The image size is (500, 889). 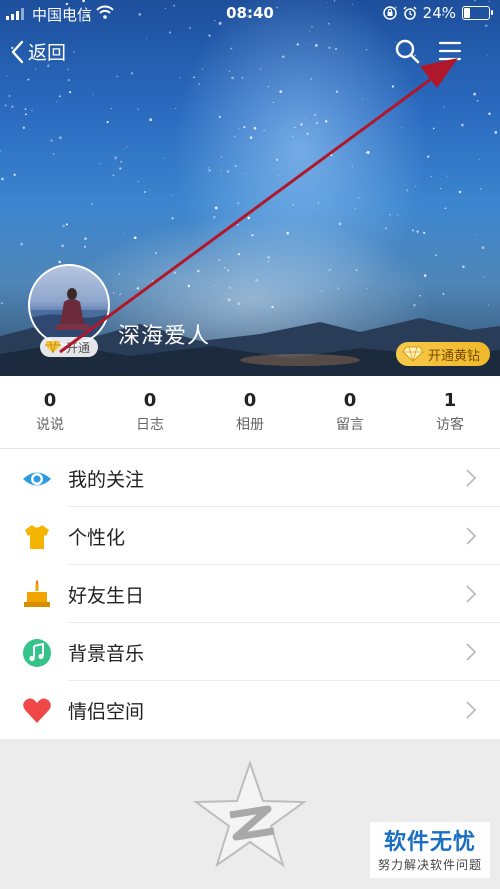 I want to click on rotation-lock-icon, so click(x=389, y=13).